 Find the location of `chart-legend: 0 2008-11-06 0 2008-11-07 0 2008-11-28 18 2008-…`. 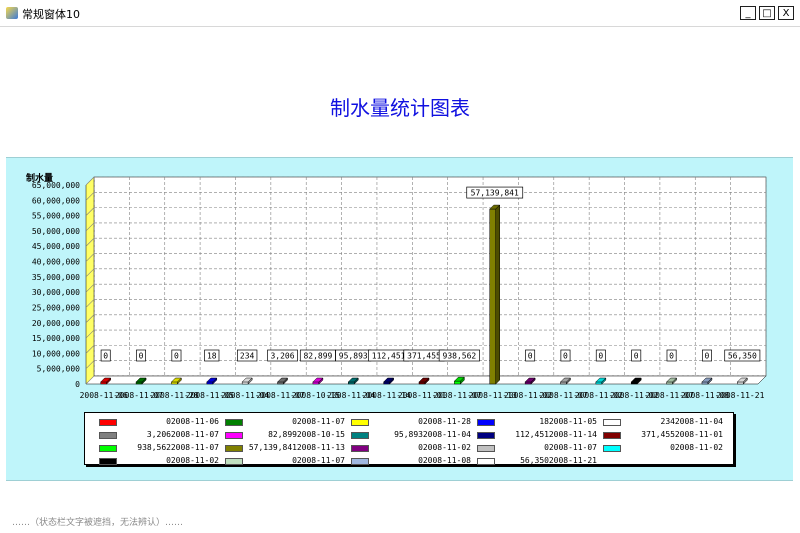

chart-legend: 0 2008-11-06 0 2008-11-07 0 2008-11-28 18 2008-… is located at coordinates (409, 438).